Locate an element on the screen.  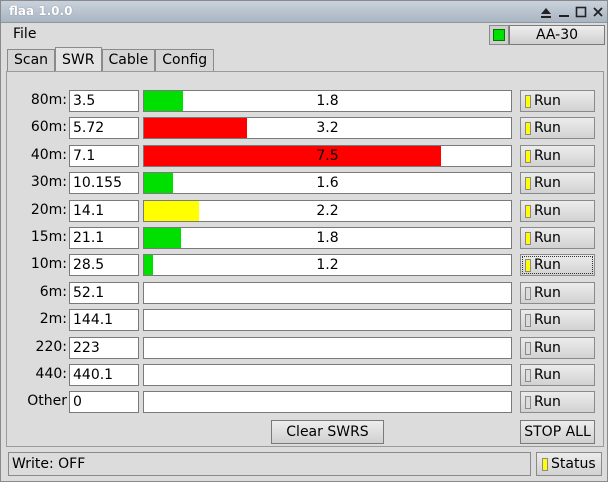
run-button-15m: Run is located at coordinates (557, 238).